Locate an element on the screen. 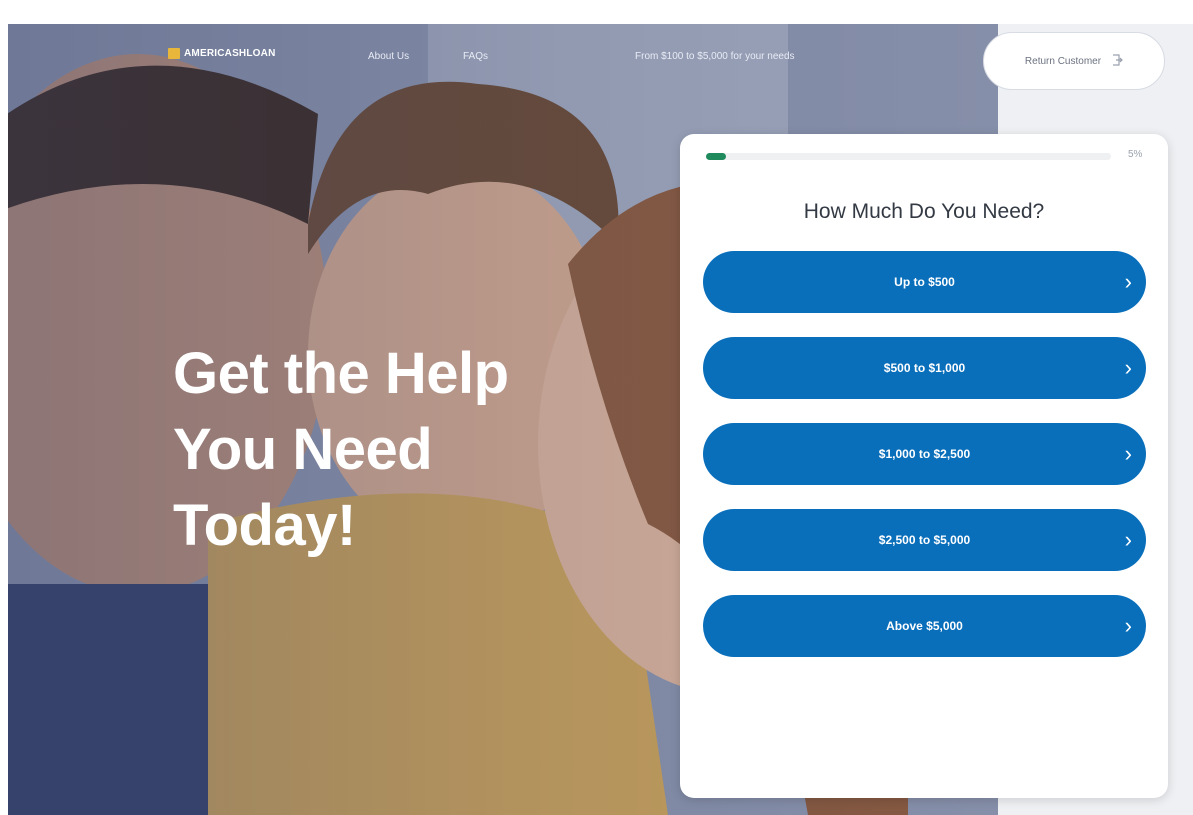 The width and height of the screenshot is (1193, 815). headline-line-2: You Need is located at coordinates (303, 449).